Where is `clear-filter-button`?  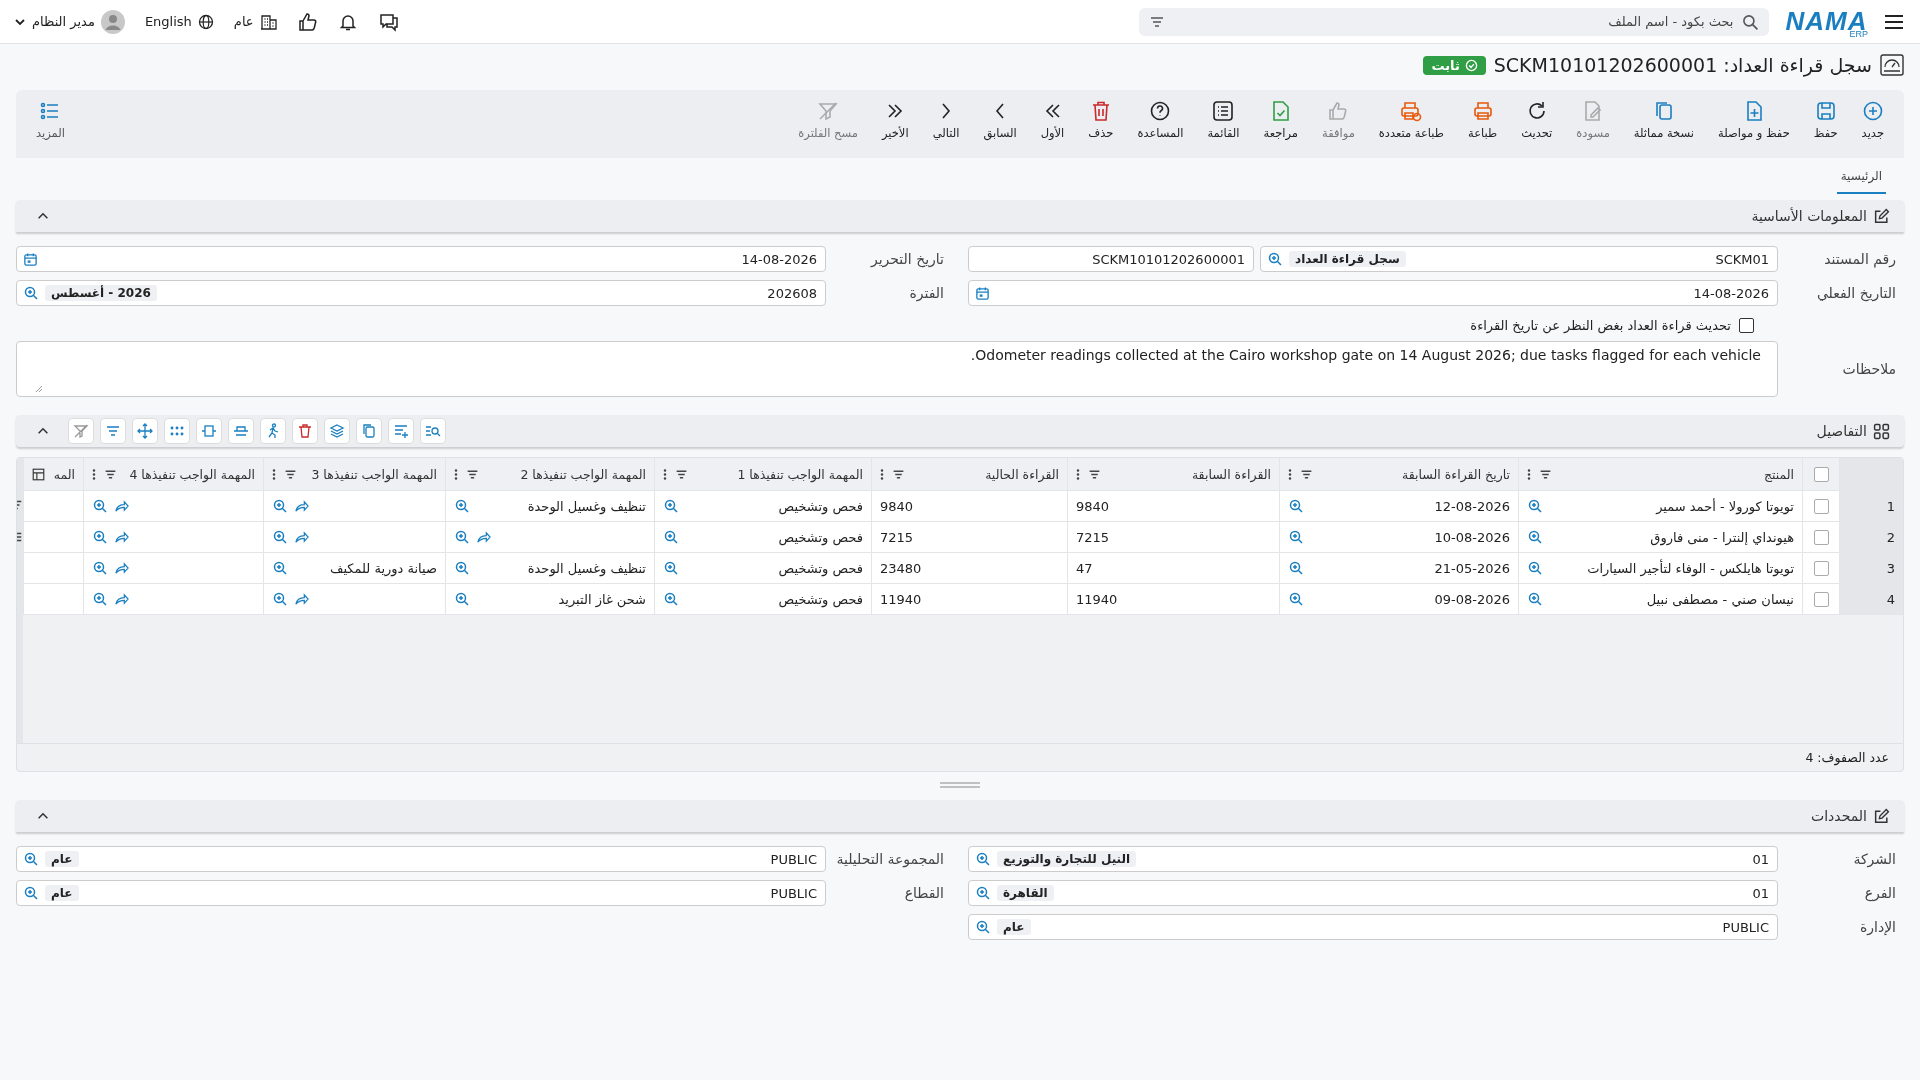 clear-filter-button is located at coordinates (81, 431).